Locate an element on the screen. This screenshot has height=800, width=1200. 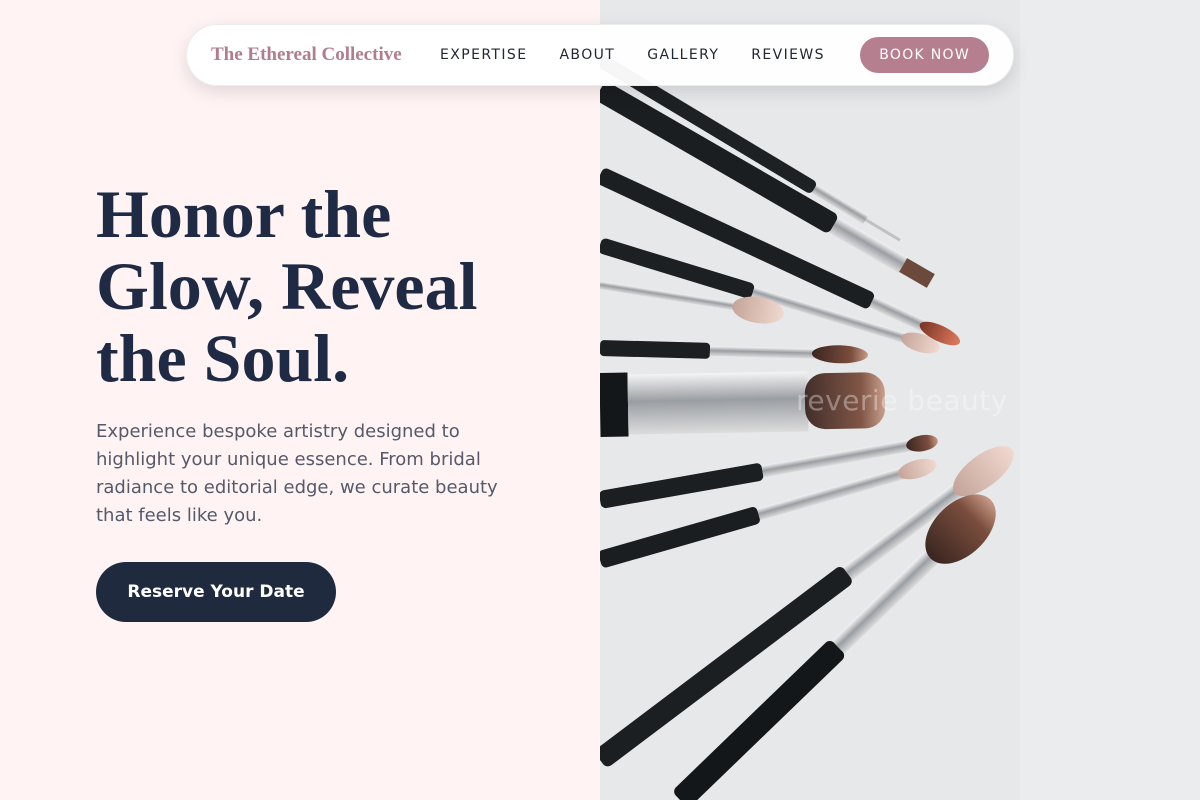
nav-links: EXPERTISE ABOUT GALLERY REVIEWS is located at coordinates (632, 55).